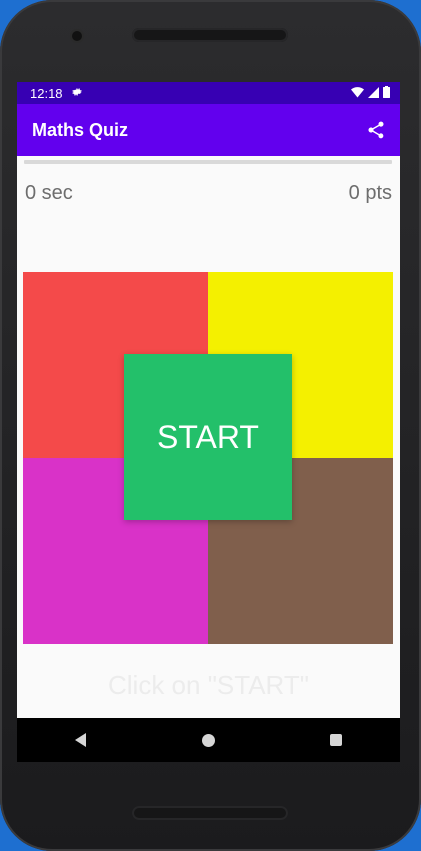  I want to click on nav-back-button, so click(81, 740).